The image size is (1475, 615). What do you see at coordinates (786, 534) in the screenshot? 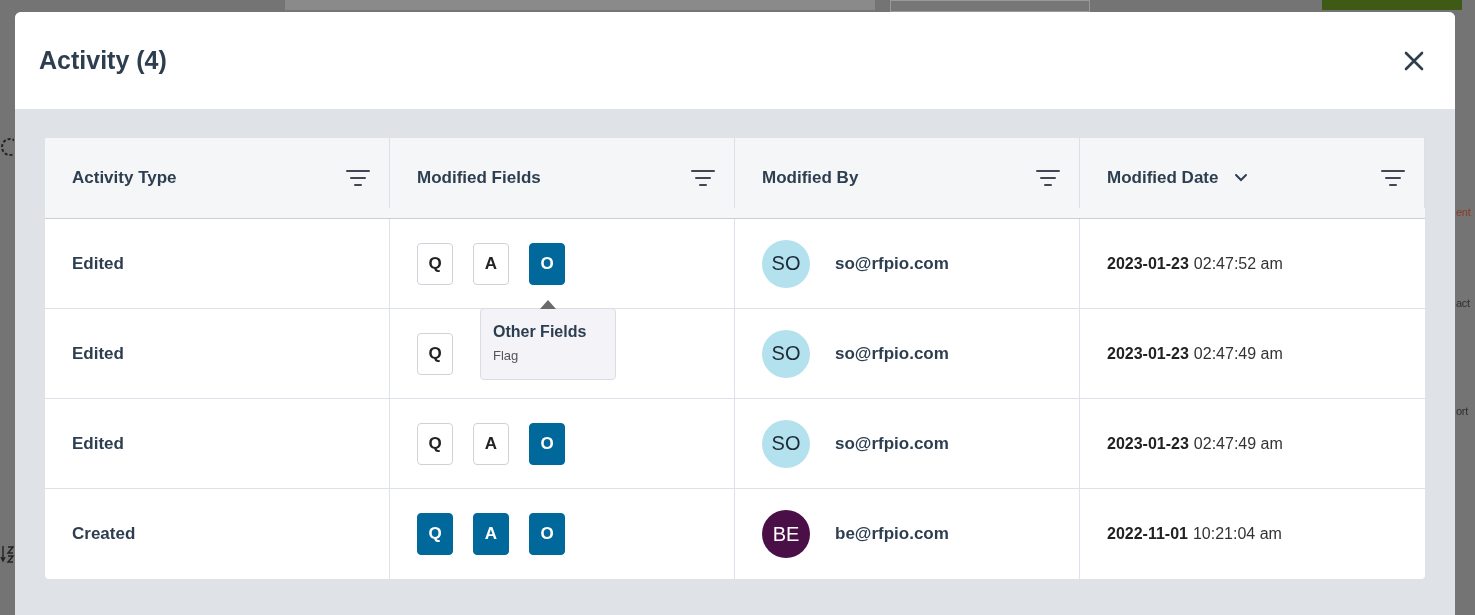
I see `user-avatar: BE` at bounding box center [786, 534].